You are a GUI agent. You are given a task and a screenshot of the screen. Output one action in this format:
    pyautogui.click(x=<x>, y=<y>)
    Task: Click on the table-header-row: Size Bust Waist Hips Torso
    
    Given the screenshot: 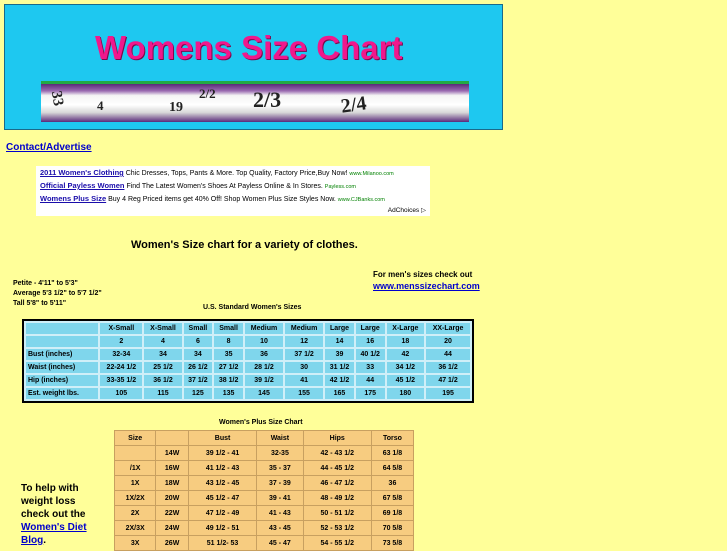 What is the action you would take?
    pyautogui.click(x=264, y=438)
    